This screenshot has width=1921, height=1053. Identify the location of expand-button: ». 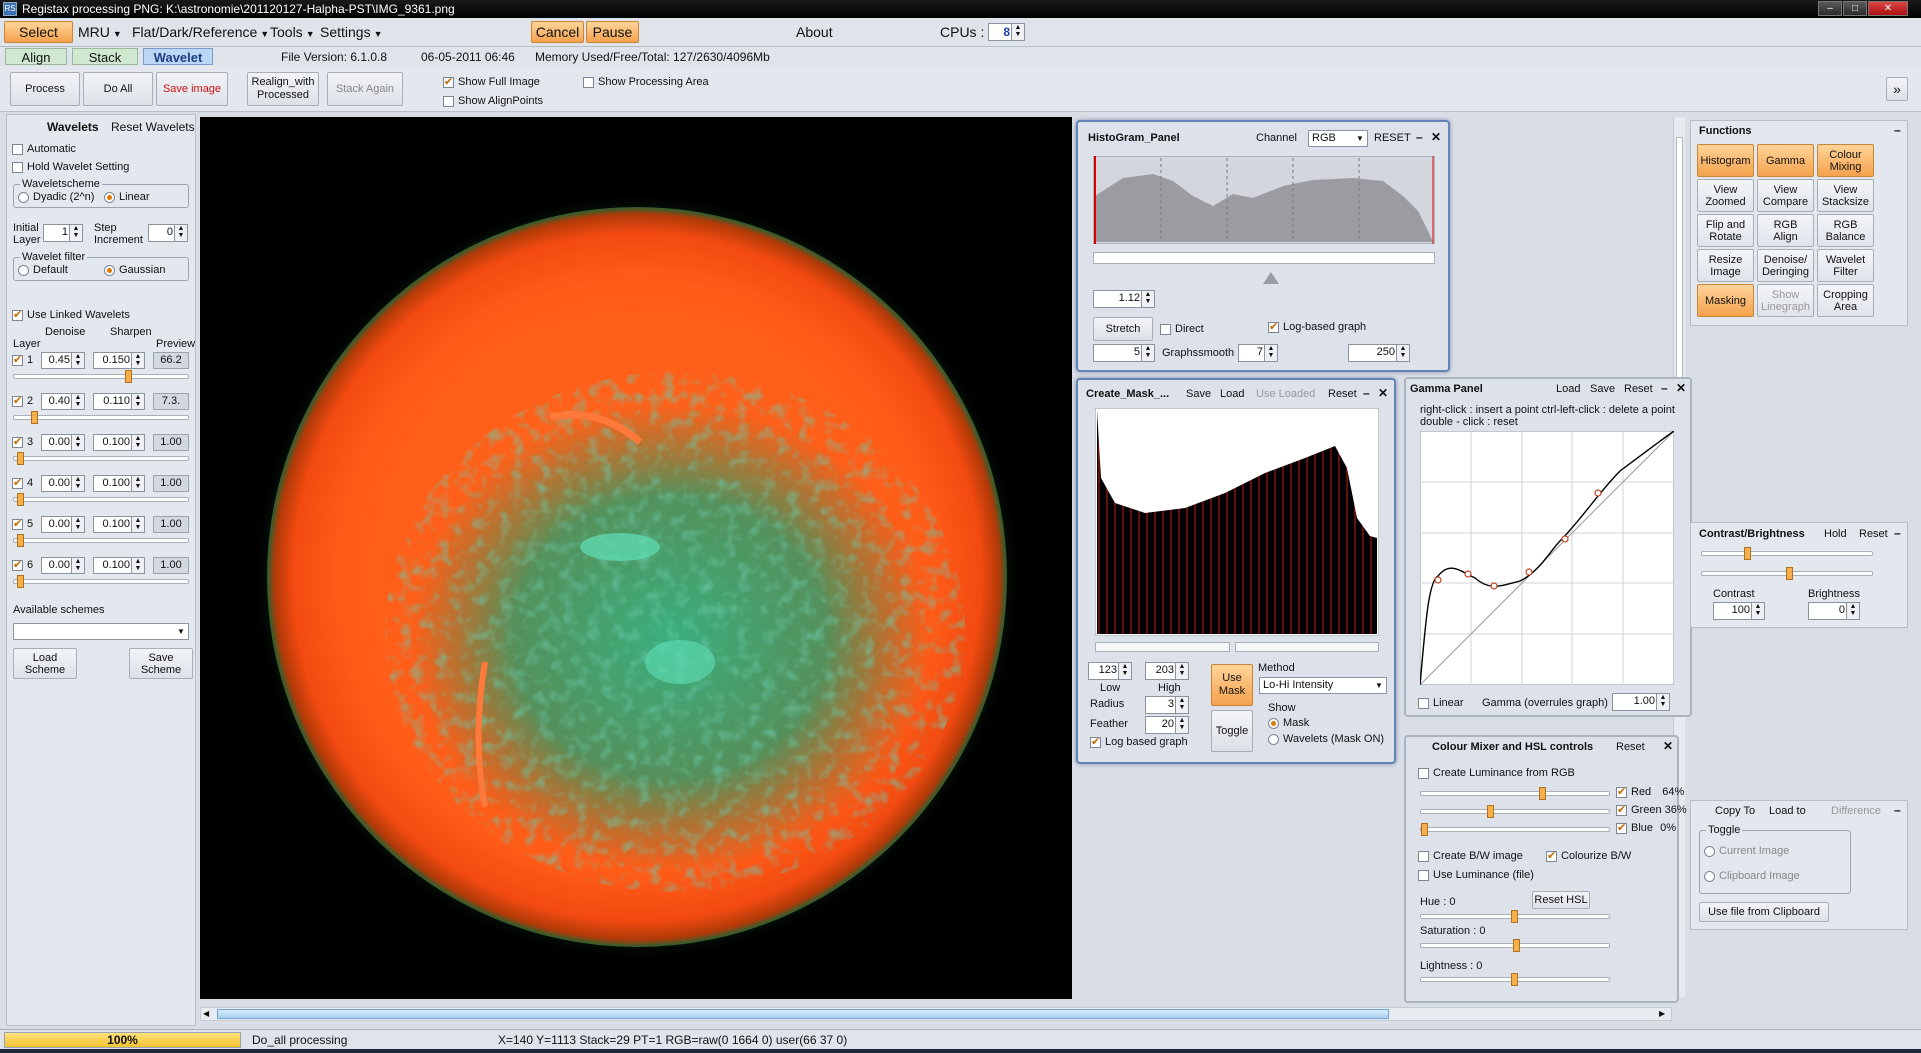
(1897, 89).